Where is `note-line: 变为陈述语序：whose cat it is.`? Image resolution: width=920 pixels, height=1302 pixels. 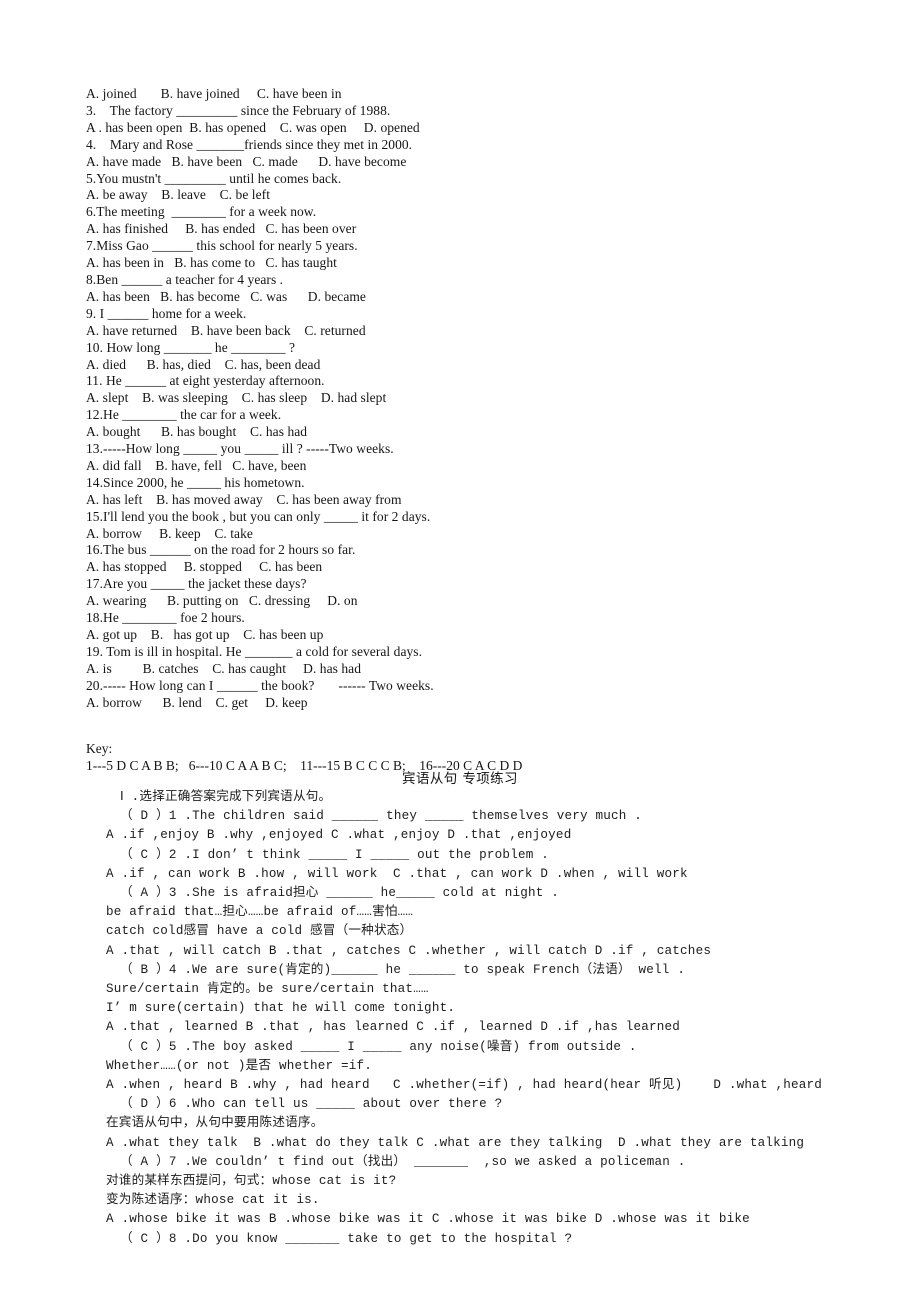 note-line: 变为陈述语序：whose cat it is. is located at coordinates (213, 1200).